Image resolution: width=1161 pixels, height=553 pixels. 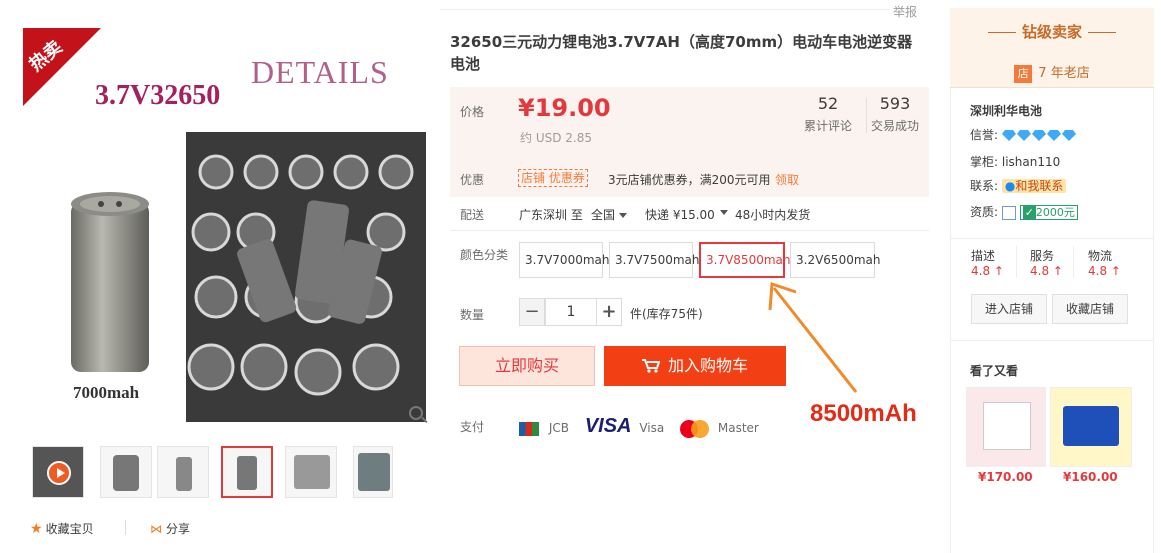 I want to click on shipping-from: 广东深圳 至, so click(x=551, y=215).